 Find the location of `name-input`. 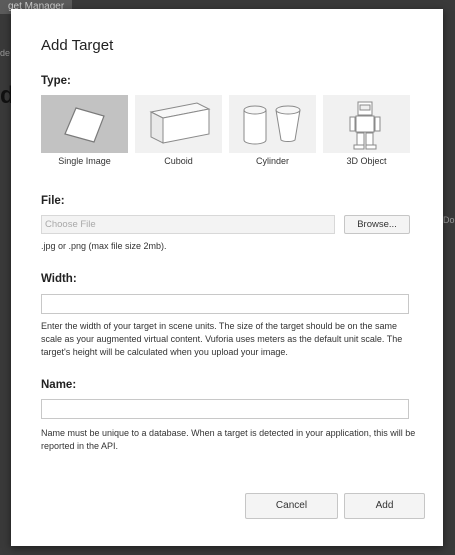

name-input is located at coordinates (225, 409).